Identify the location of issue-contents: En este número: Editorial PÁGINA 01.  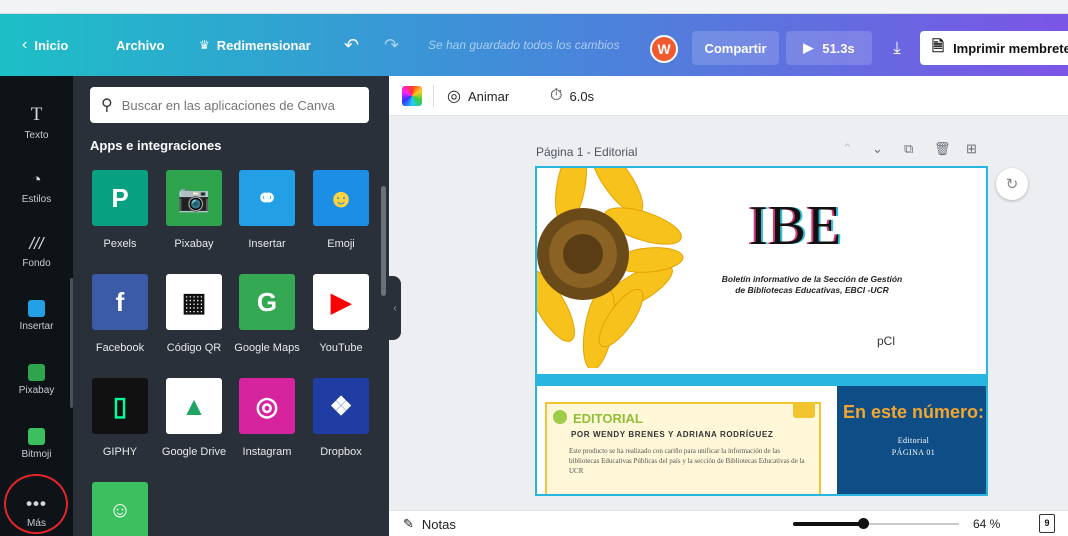
(911, 440).